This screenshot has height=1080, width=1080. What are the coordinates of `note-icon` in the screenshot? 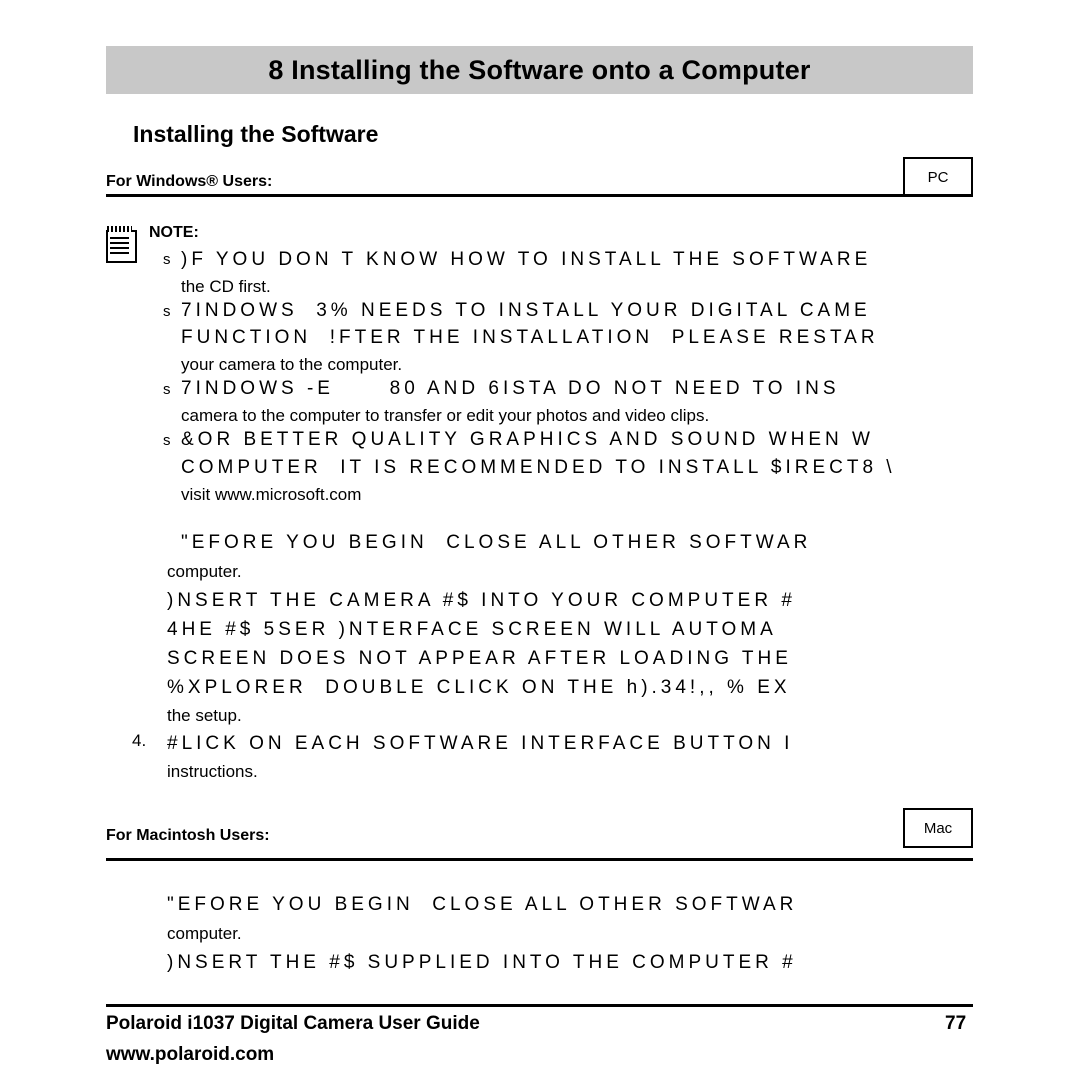 It's located at (121, 244).